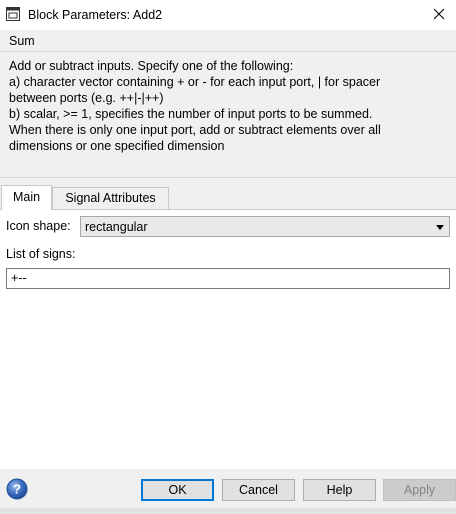 The height and width of the screenshot is (514, 456). I want to click on help-icon: ?, so click(17, 489).